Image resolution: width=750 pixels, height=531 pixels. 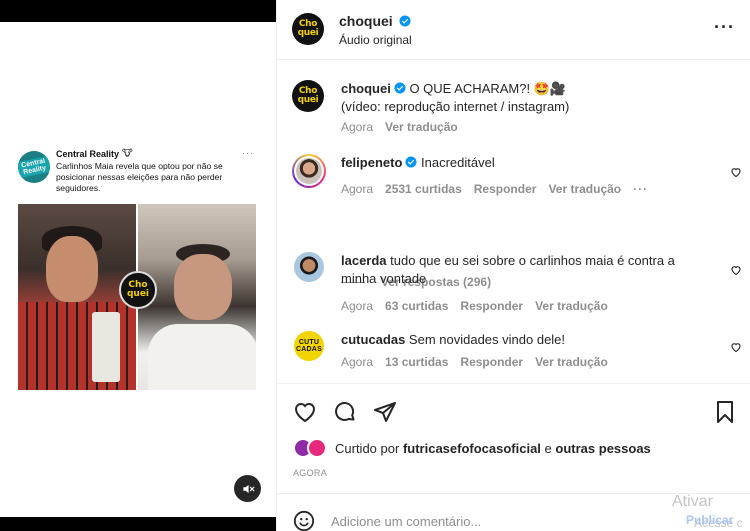 What do you see at coordinates (371, 162) in the screenshot?
I see `comment-username: felipeneto` at bounding box center [371, 162].